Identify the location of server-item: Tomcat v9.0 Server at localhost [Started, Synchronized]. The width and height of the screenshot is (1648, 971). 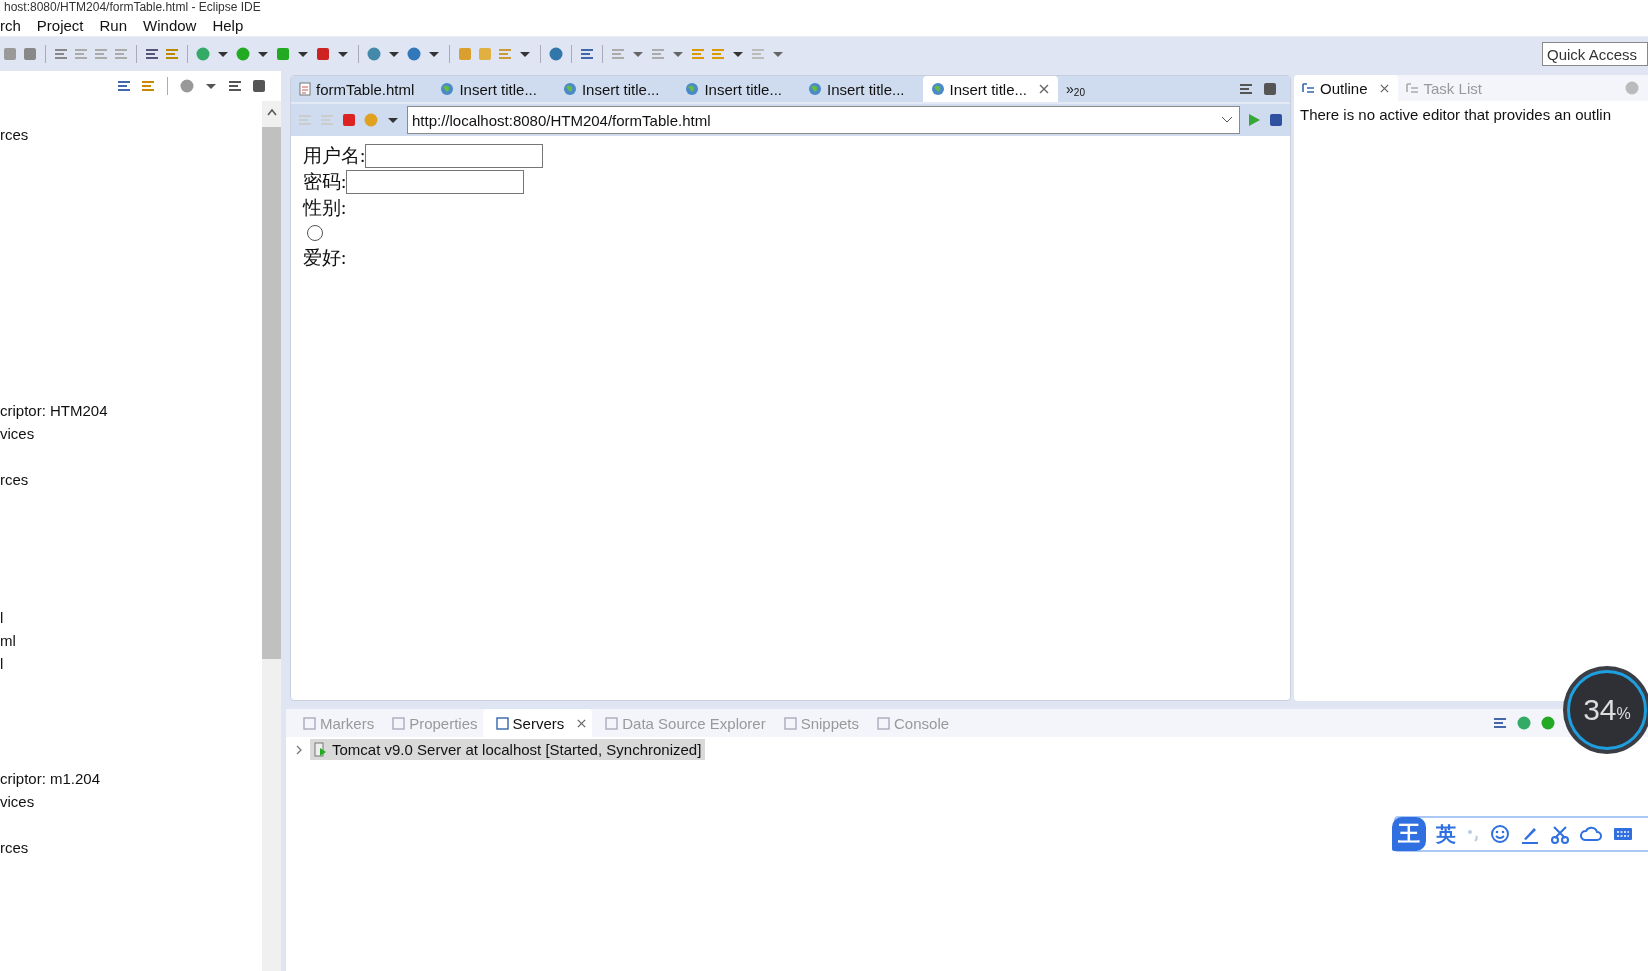
(508, 749).